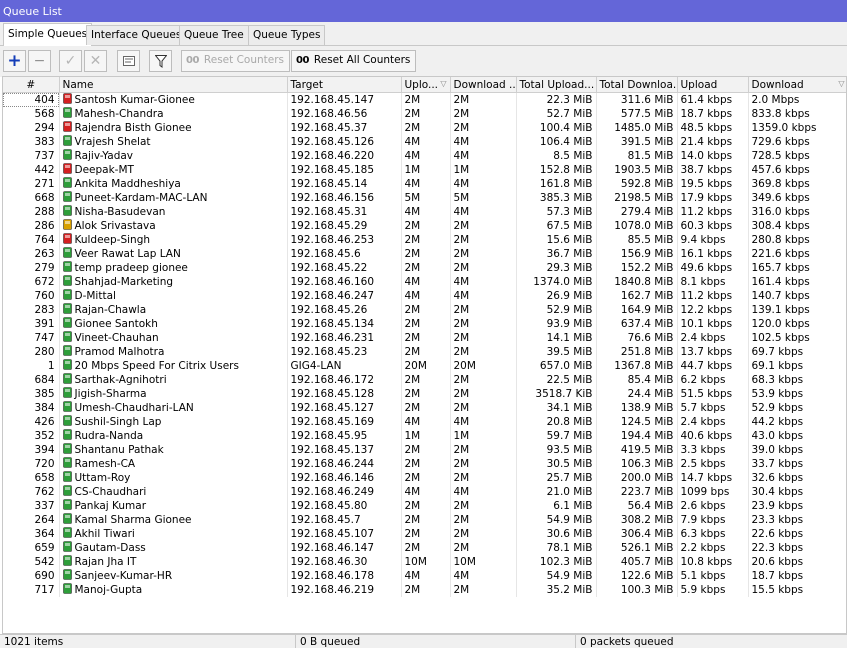 This screenshot has width=847, height=648. Describe the element at coordinates (637, 198) in the screenshot. I see `cell-total-download: 2198.5 MiB` at that location.